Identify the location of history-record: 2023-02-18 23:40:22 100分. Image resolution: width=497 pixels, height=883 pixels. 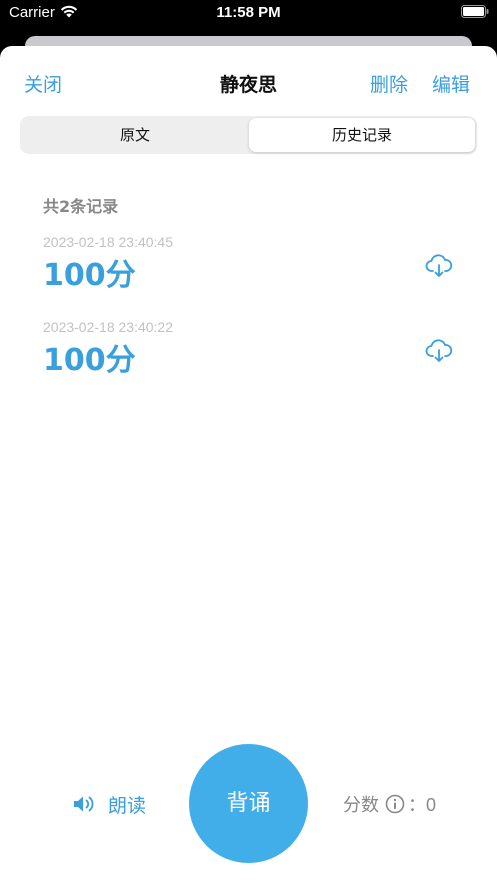
(248, 354).